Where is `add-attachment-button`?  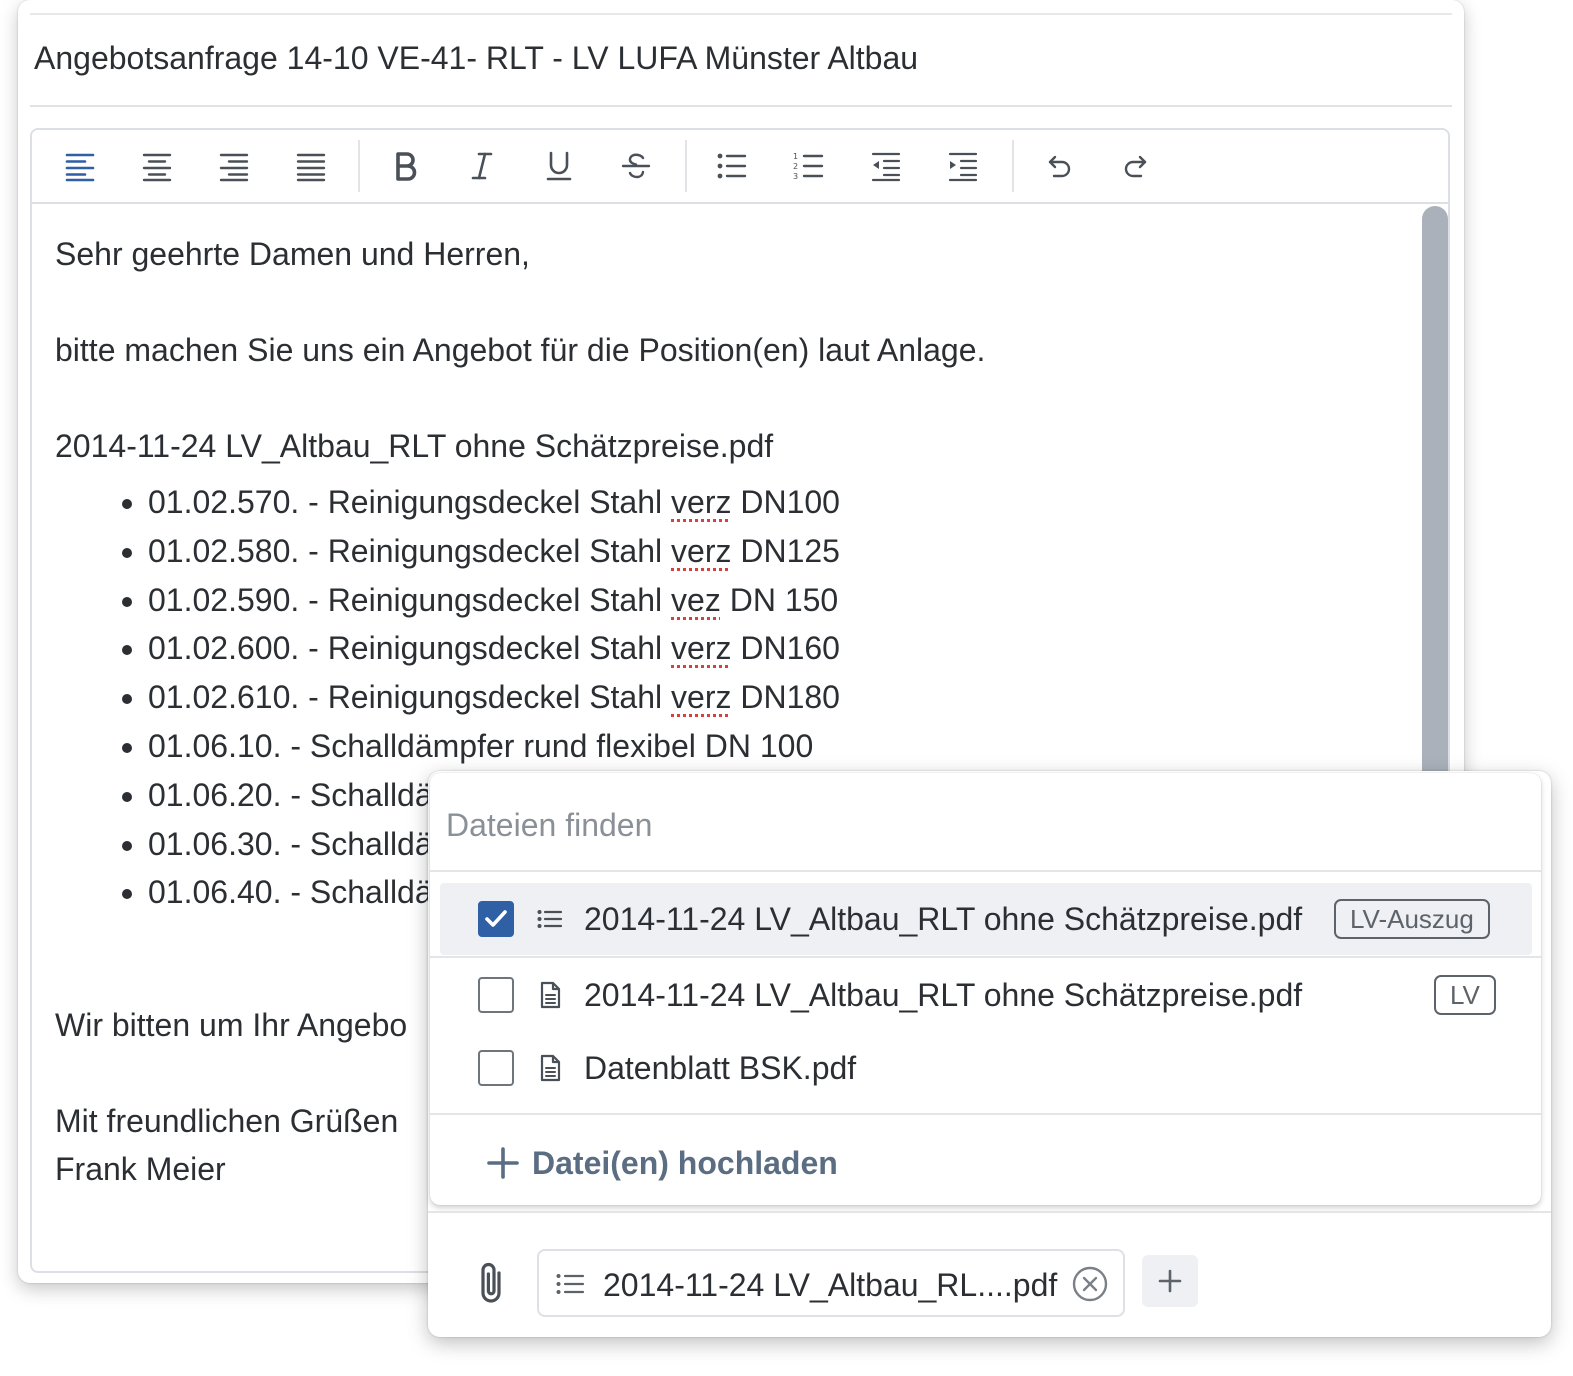
add-attachment-button is located at coordinates (1170, 1281).